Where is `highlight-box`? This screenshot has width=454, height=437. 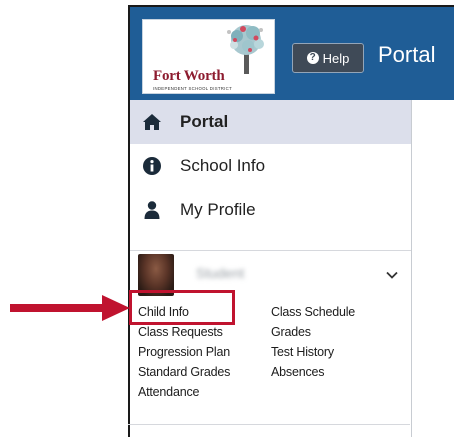
highlight-box is located at coordinates (182, 307).